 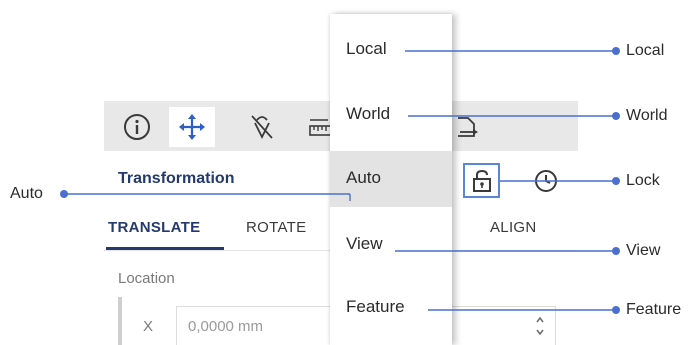 What do you see at coordinates (368, 113) in the screenshot?
I see `menu-item-label: World` at bounding box center [368, 113].